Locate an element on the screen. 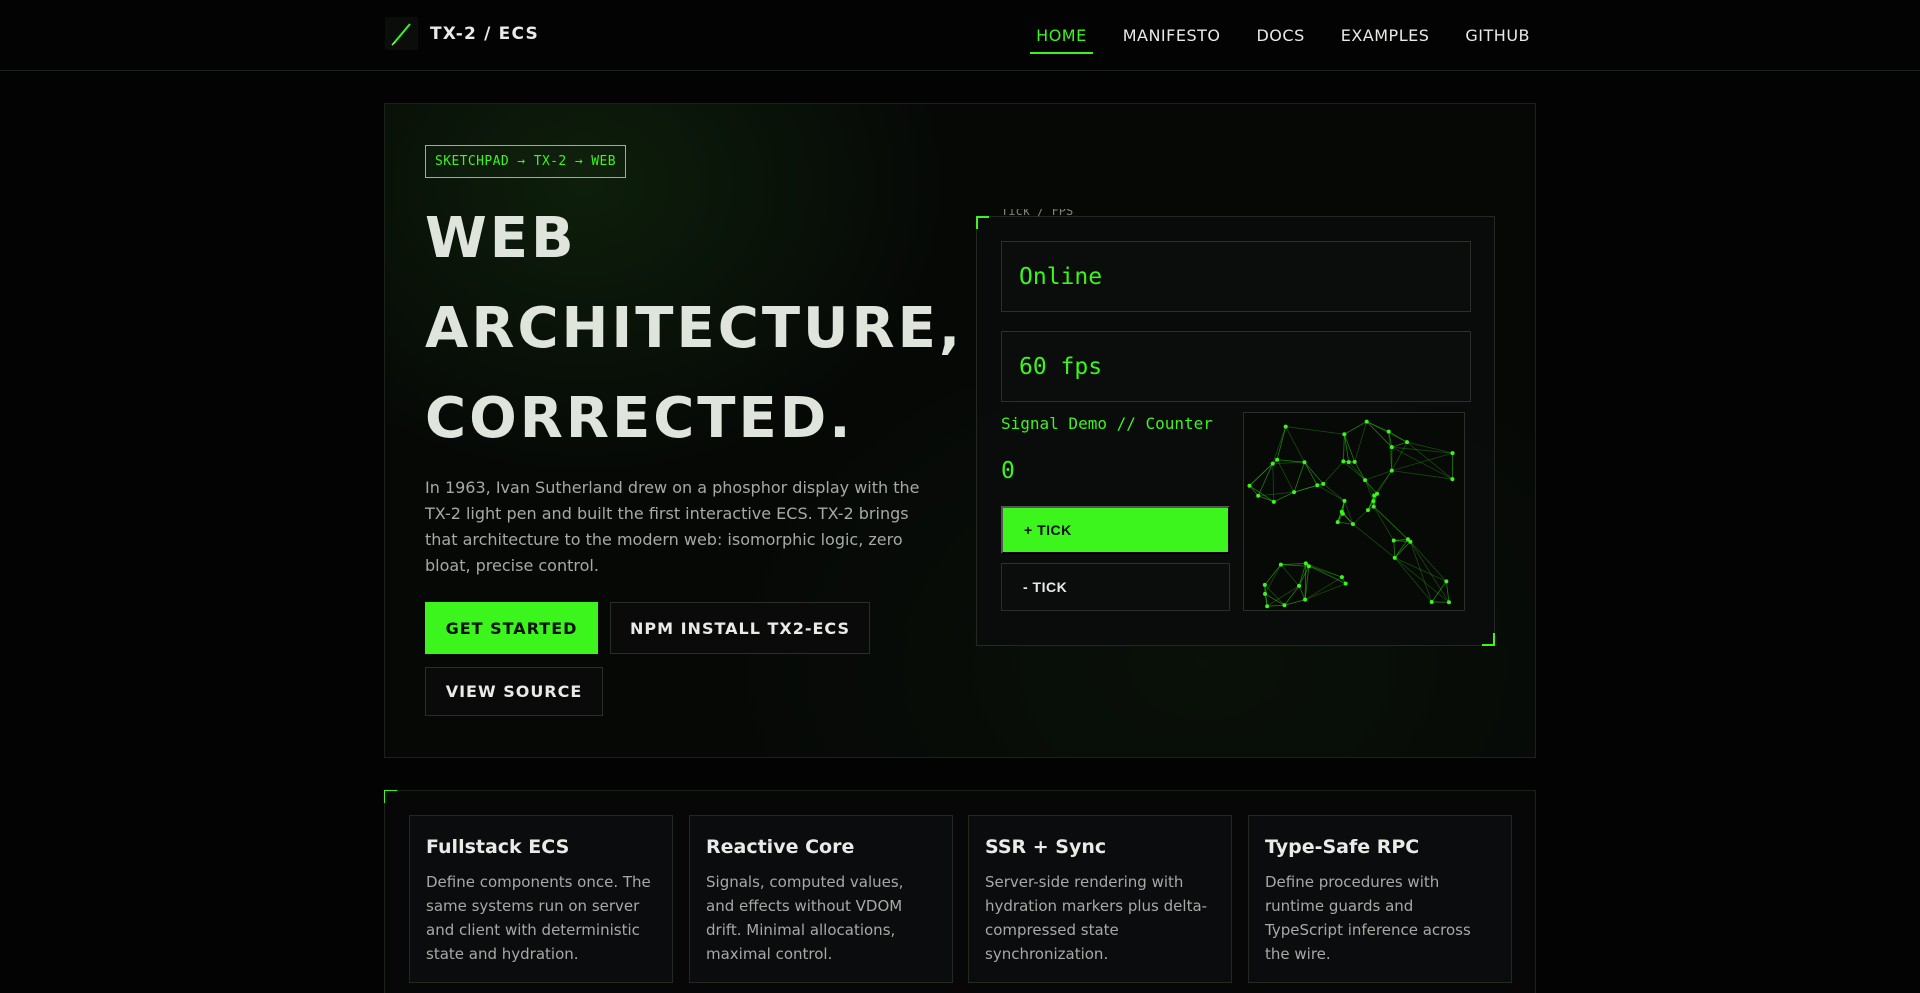  feature-title: Fullstack ECS is located at coordinates (498, 847).